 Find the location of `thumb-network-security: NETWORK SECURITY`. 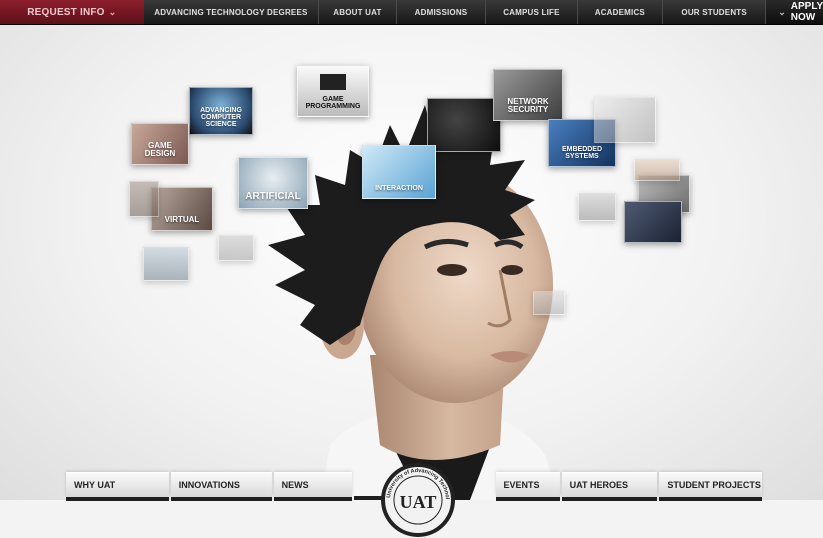

thumb-network-security: NETWORK SECURITY is located at coordinates (528, 95).